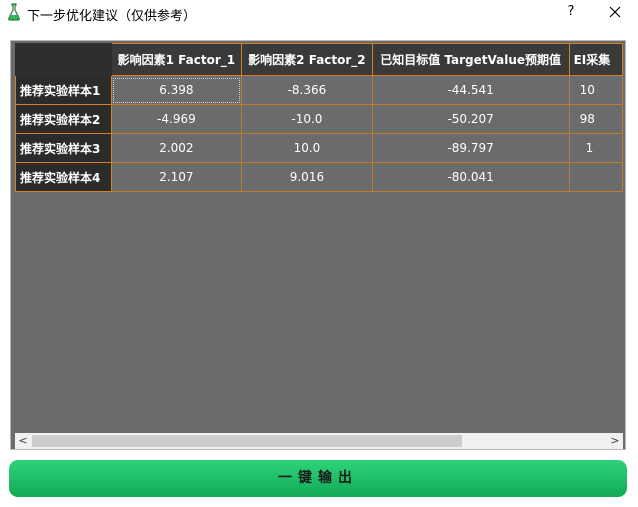 The height and width of the screenshot is (507, 638). I want to click on table-cell: 2.002, so click(176, 148).